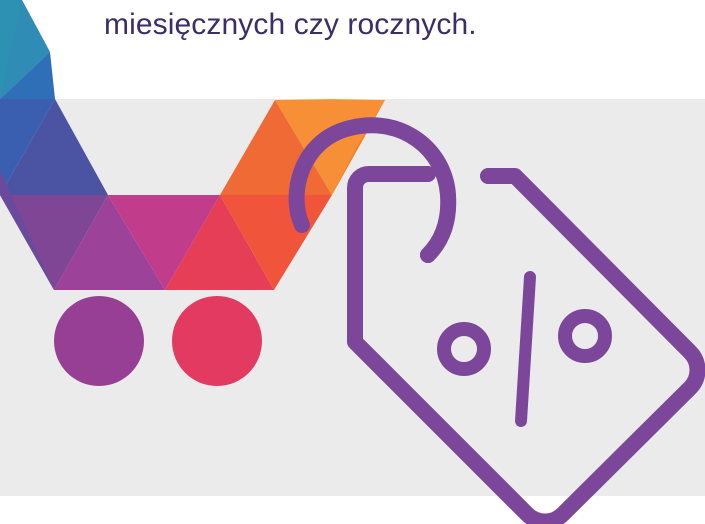 This screenshot has height=524, width=705. Describe the element at coordinates (217, 341) in the screenshot. I see `cart-wheel-right` at that location.